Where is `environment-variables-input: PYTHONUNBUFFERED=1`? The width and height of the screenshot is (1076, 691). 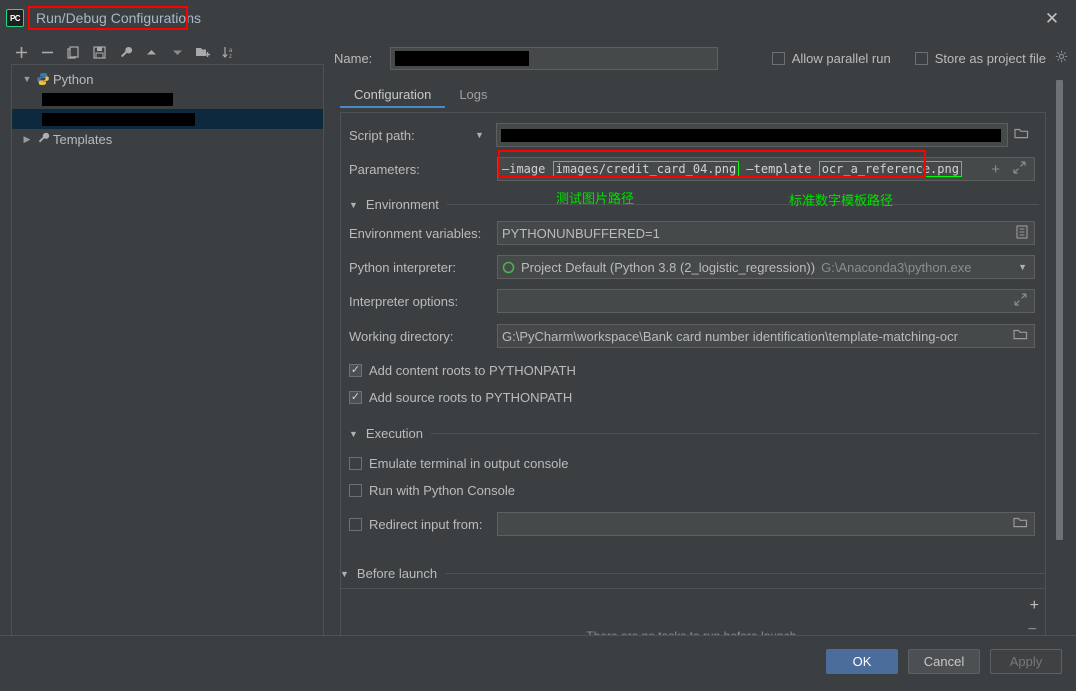
environment-variables-input: PYTHONUNBUFFERED=1 is located at coordinates (766, 233).